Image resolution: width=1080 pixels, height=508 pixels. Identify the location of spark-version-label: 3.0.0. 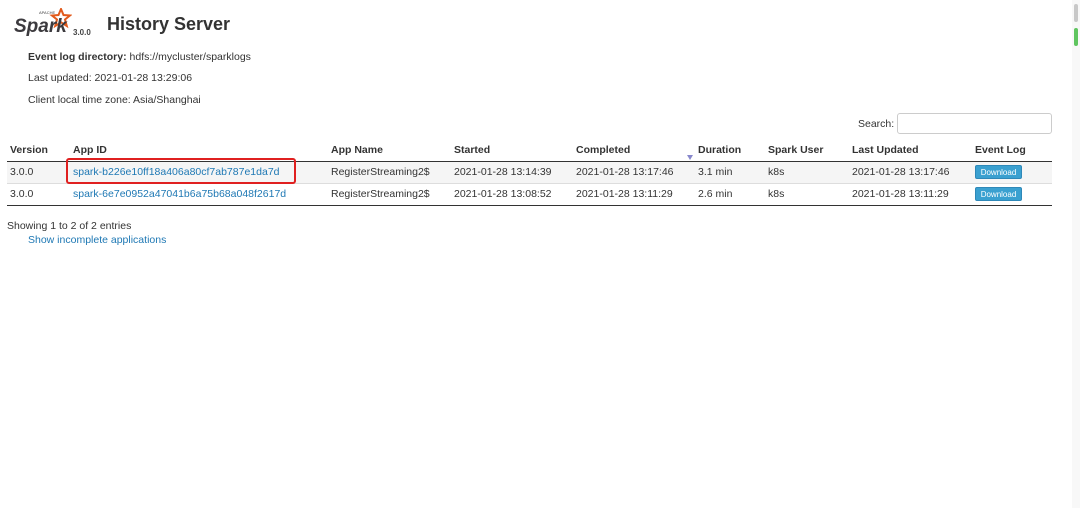
(82, 32).